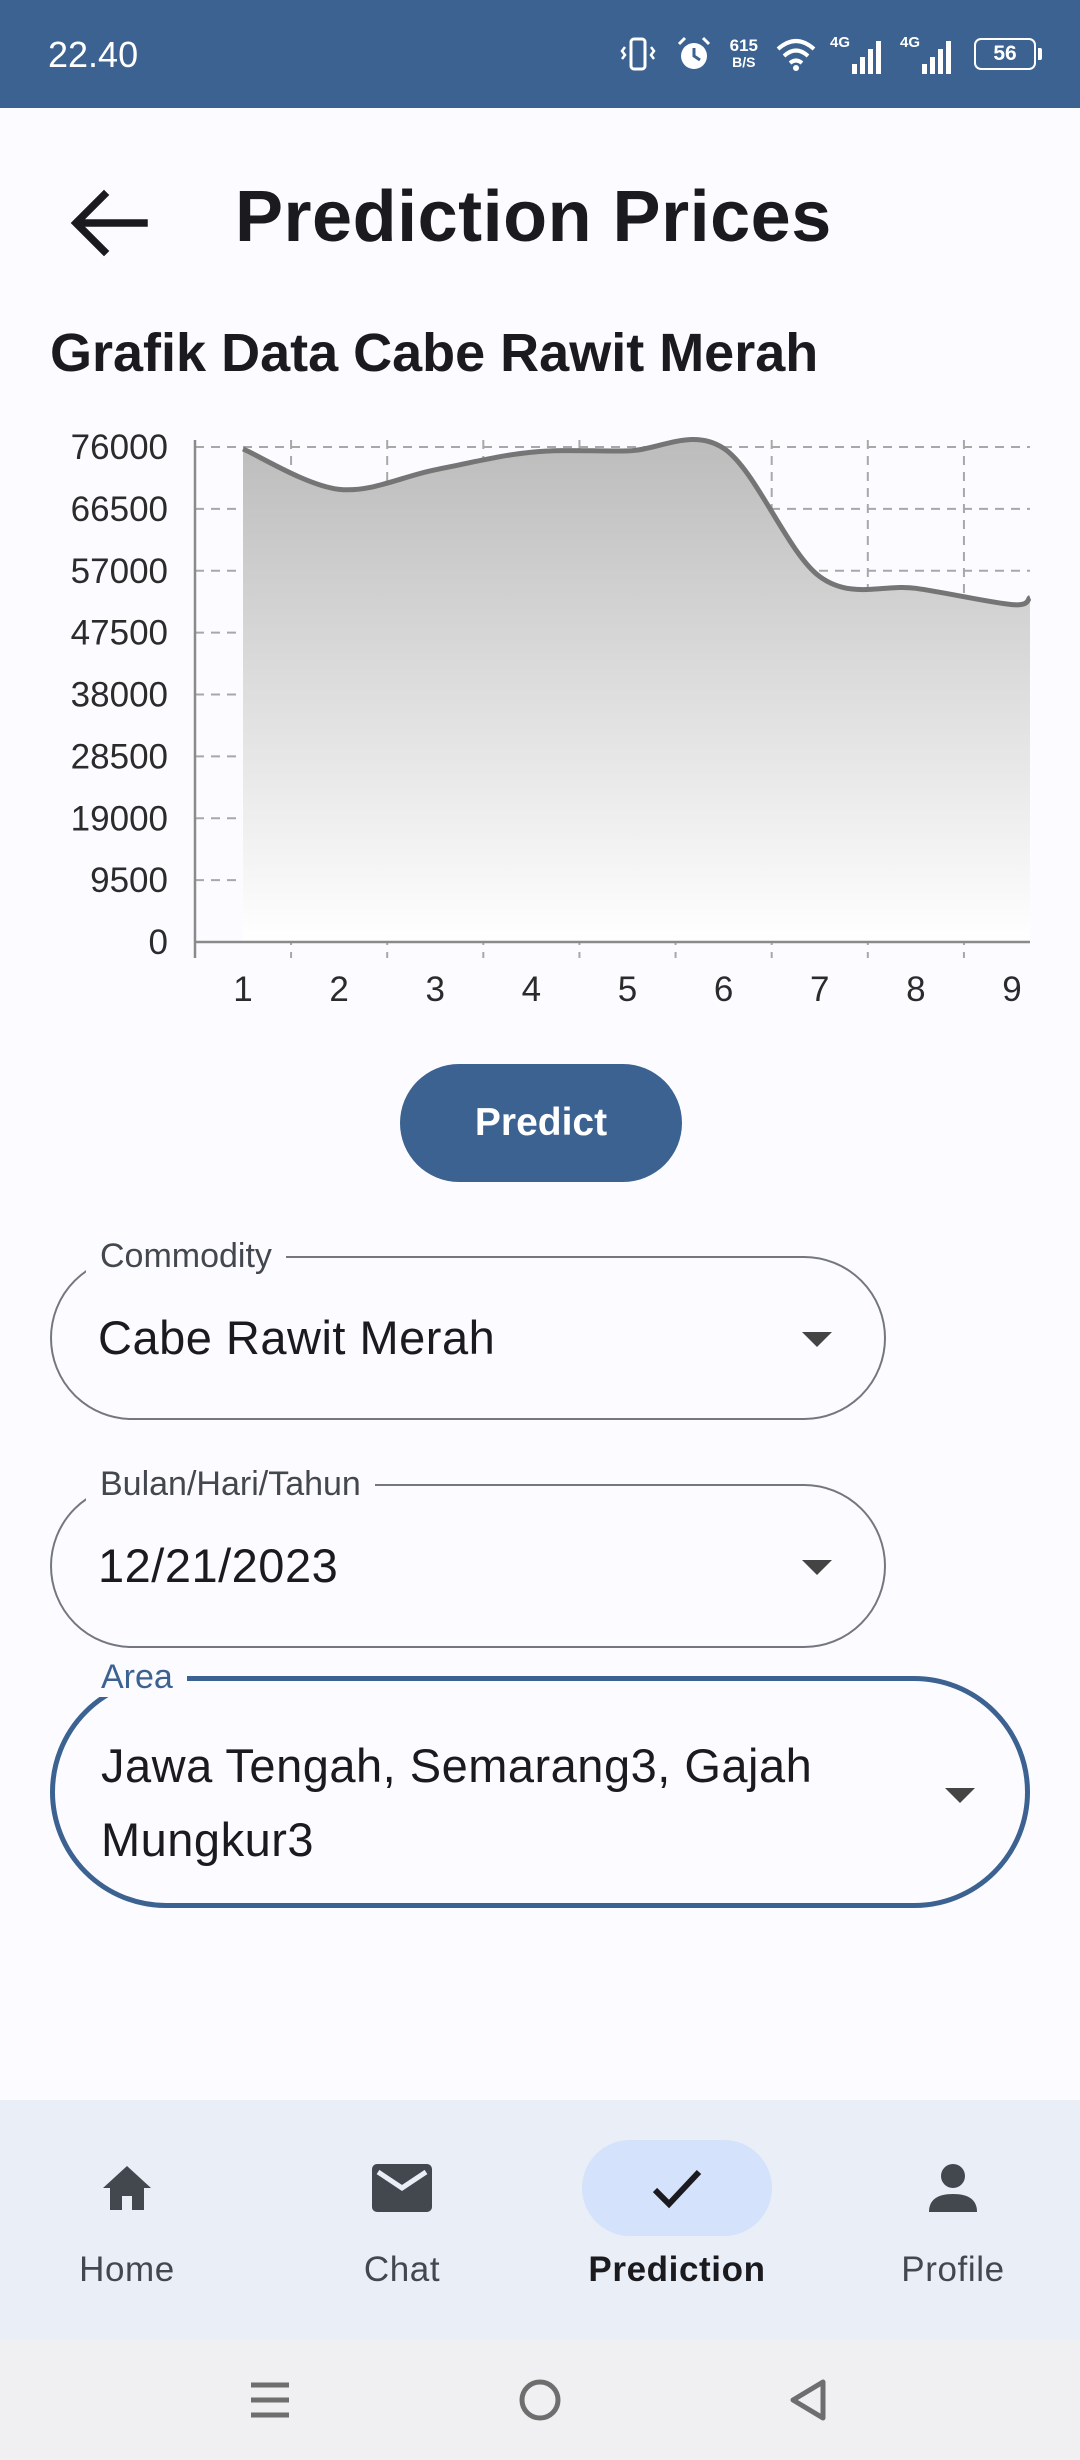  Describe the element at coordinates (119, 818) in the screenshot. I see `y-tick-label: 19000` at that location.